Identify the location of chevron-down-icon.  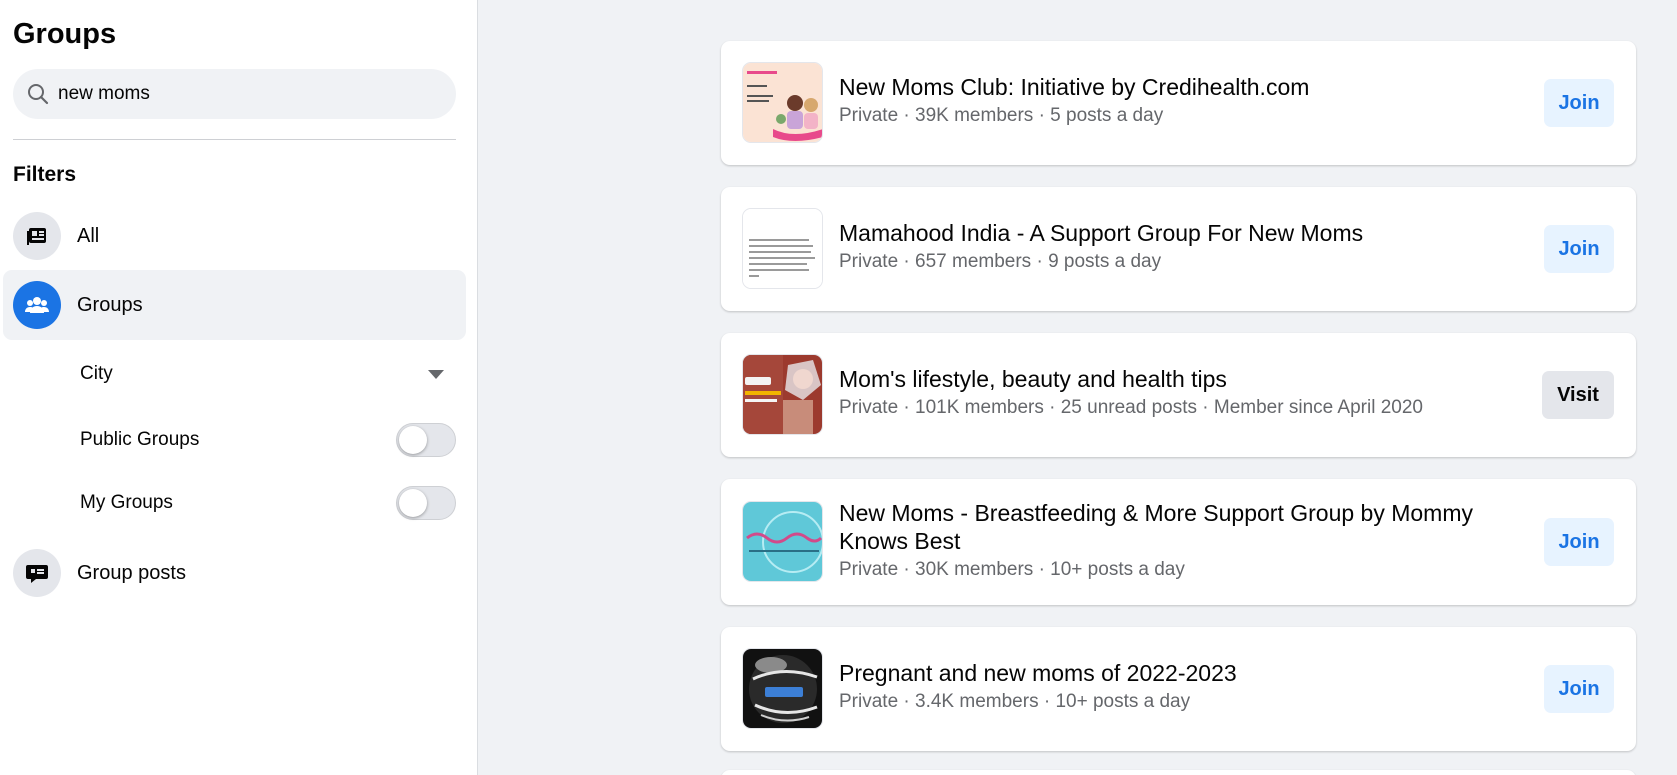
(436, 374).